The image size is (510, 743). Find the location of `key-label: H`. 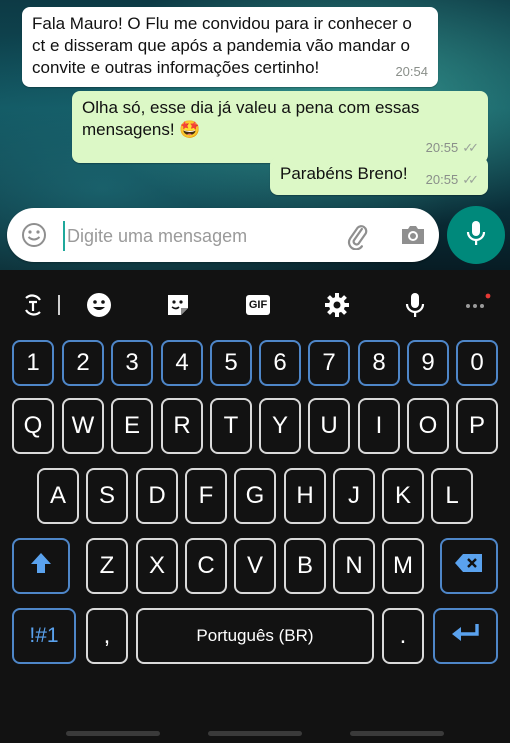

key-label: H is located at coordinates (305, 495).